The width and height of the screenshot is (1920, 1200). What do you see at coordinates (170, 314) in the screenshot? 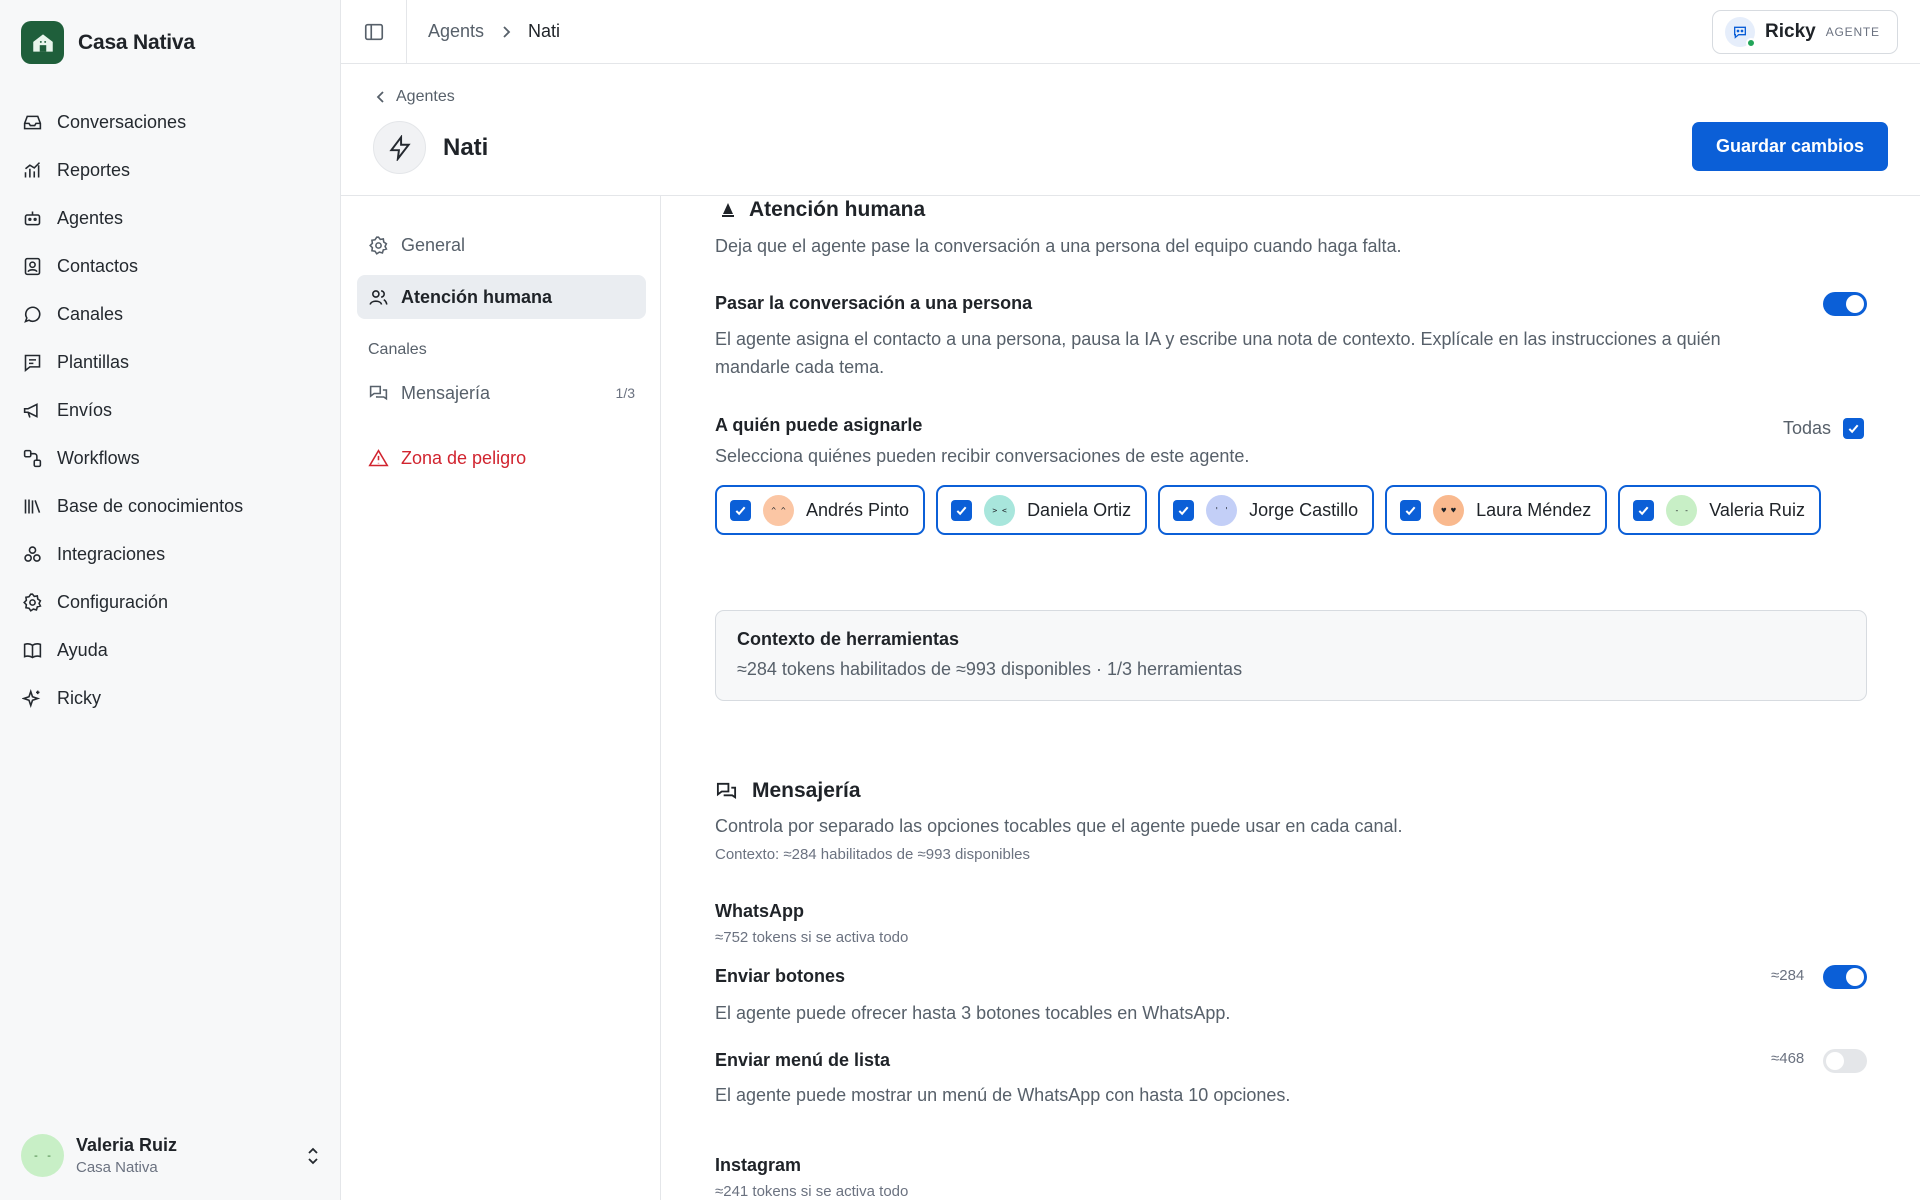
I see `nav-item-canales: Canales` at bounding box center [170, 314].